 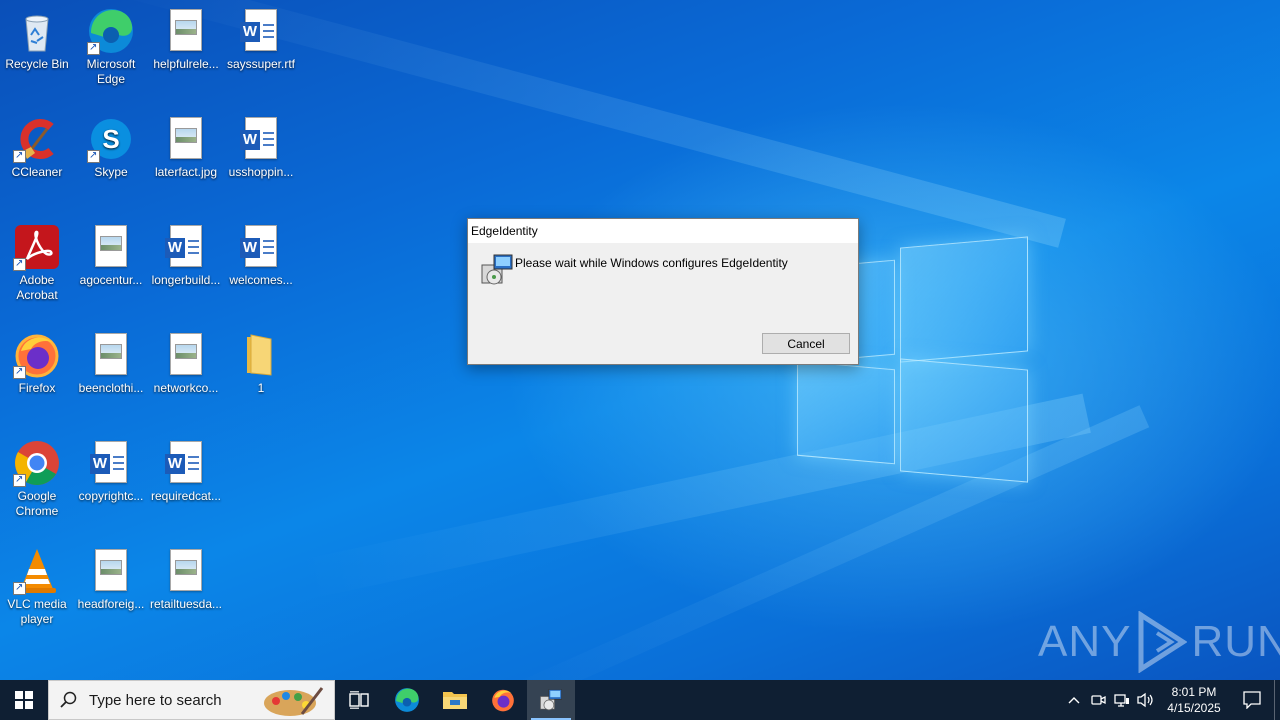 I want to click on icon-label: 1, so click(x=261, y=388).